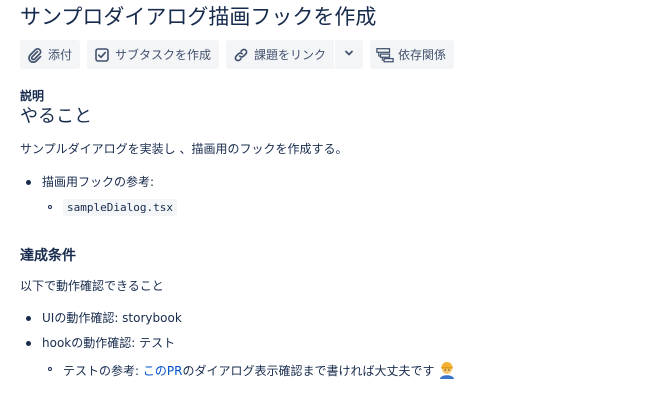  I want to click on dependency-label: 依存関係, so click(422, 55).